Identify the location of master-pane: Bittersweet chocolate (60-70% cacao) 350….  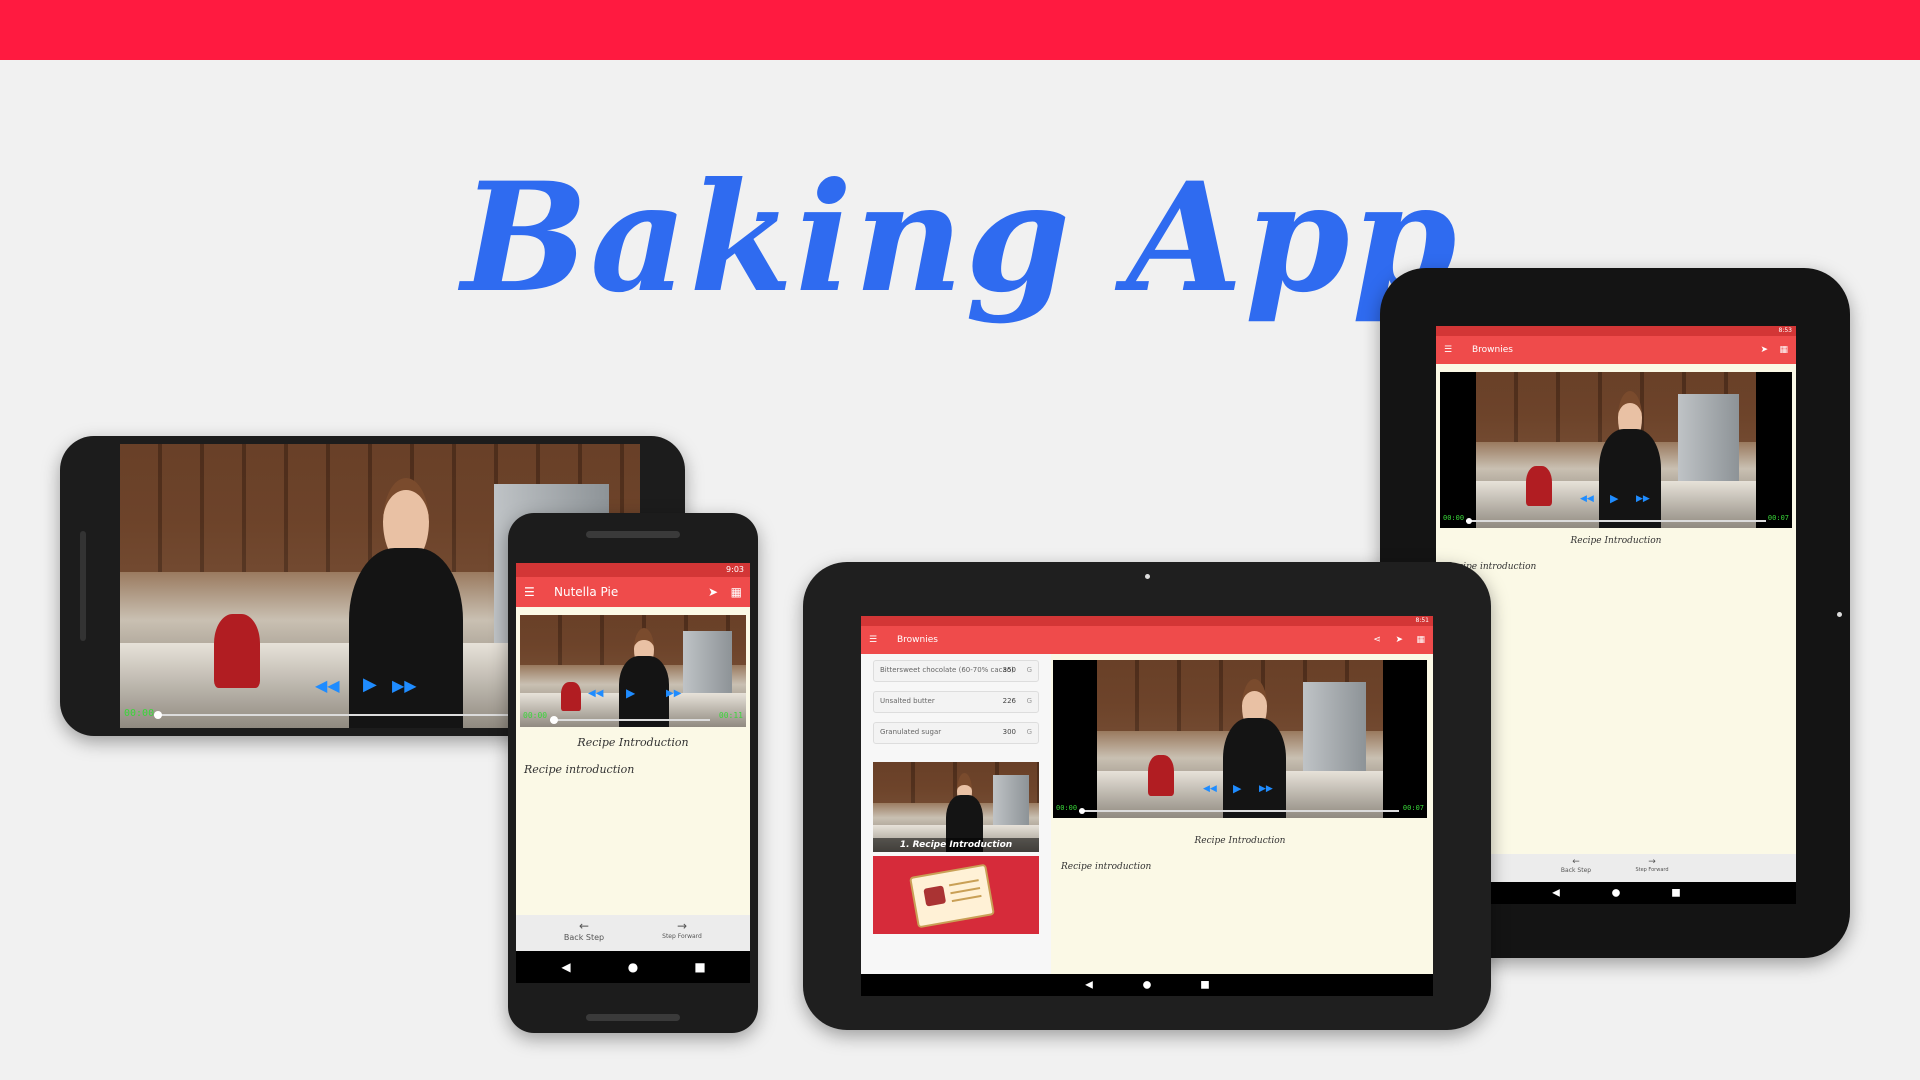
(956, 814).